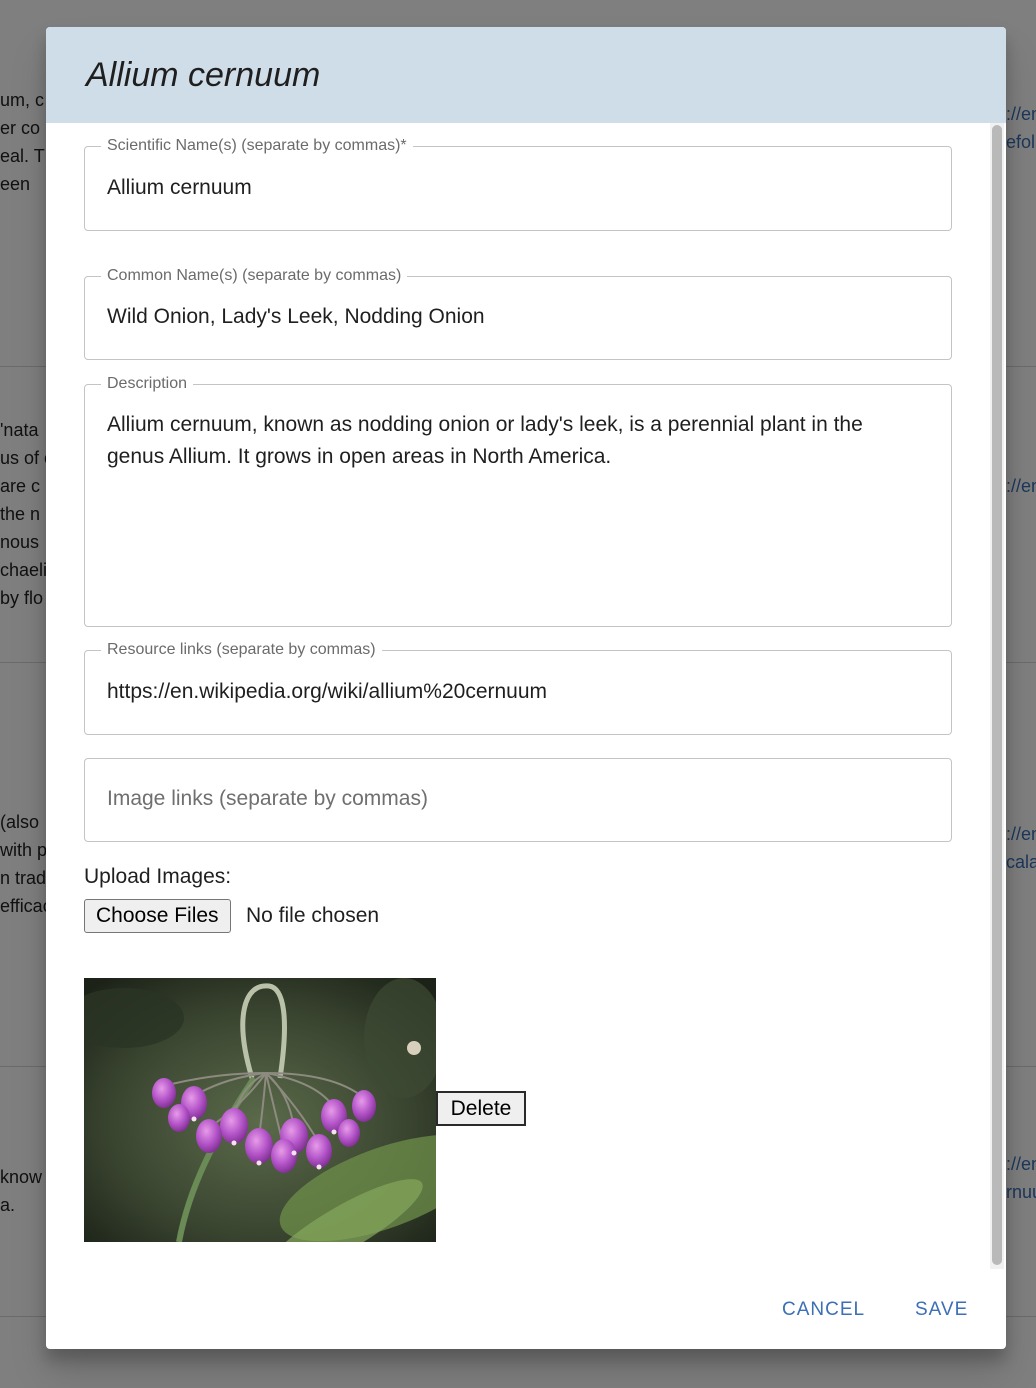 This screenshot has height=1388, width=1036. Describe the element at coordinates (203, 74) in the screenshot. I see `dialog-title: Allium cernuum` at that location.